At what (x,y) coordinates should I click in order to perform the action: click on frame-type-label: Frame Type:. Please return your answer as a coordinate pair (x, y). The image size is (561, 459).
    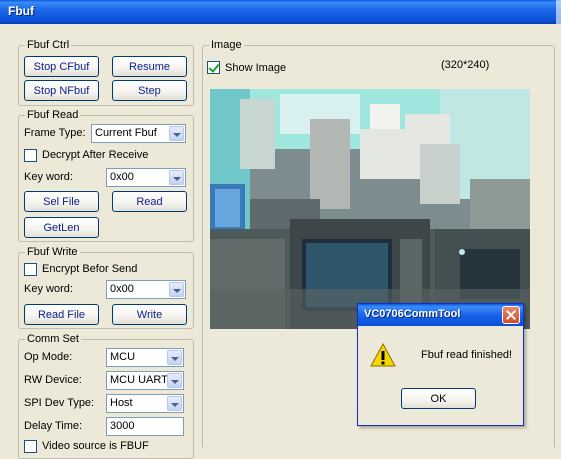
    Looking at the image, I should click on (55, 133).